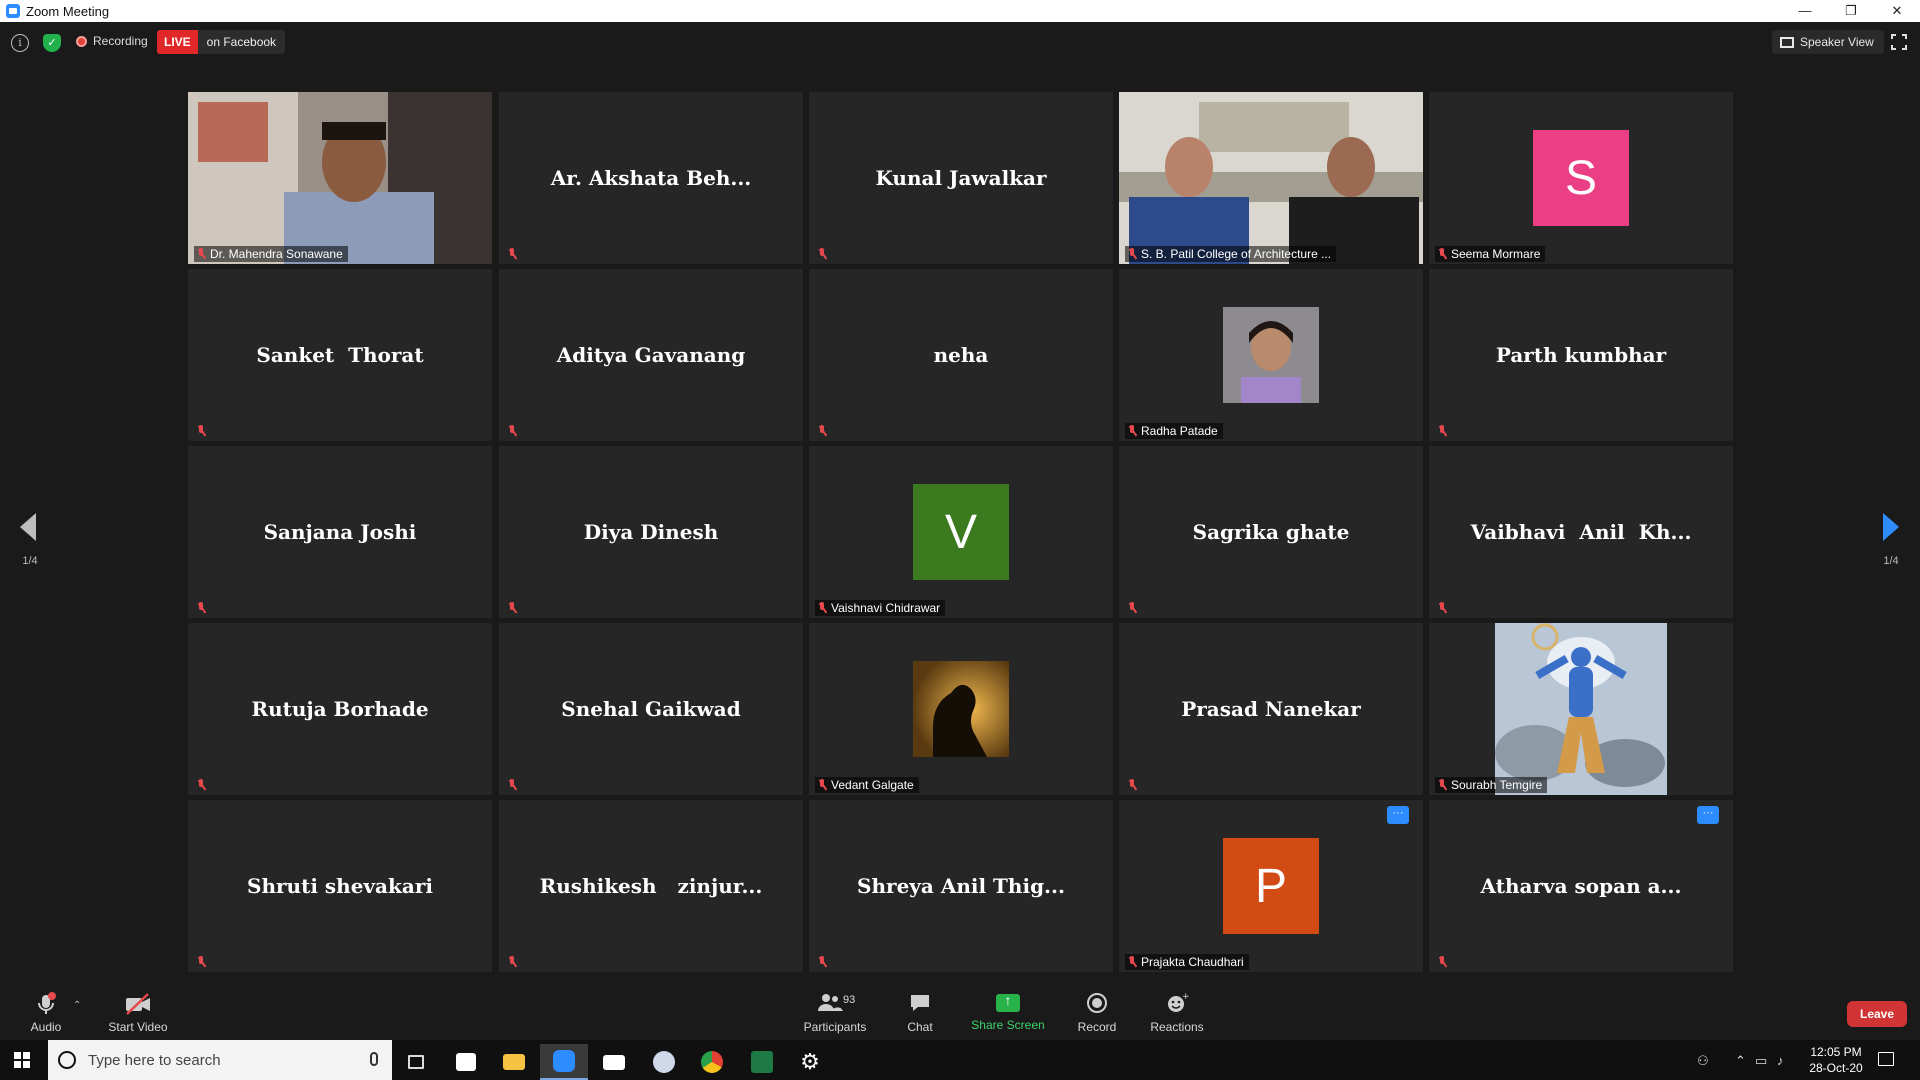 The height and width of the screenshot is (1080, 1920). I want to click on participant-name-label: Vedant Galgate, so click(867, 785).